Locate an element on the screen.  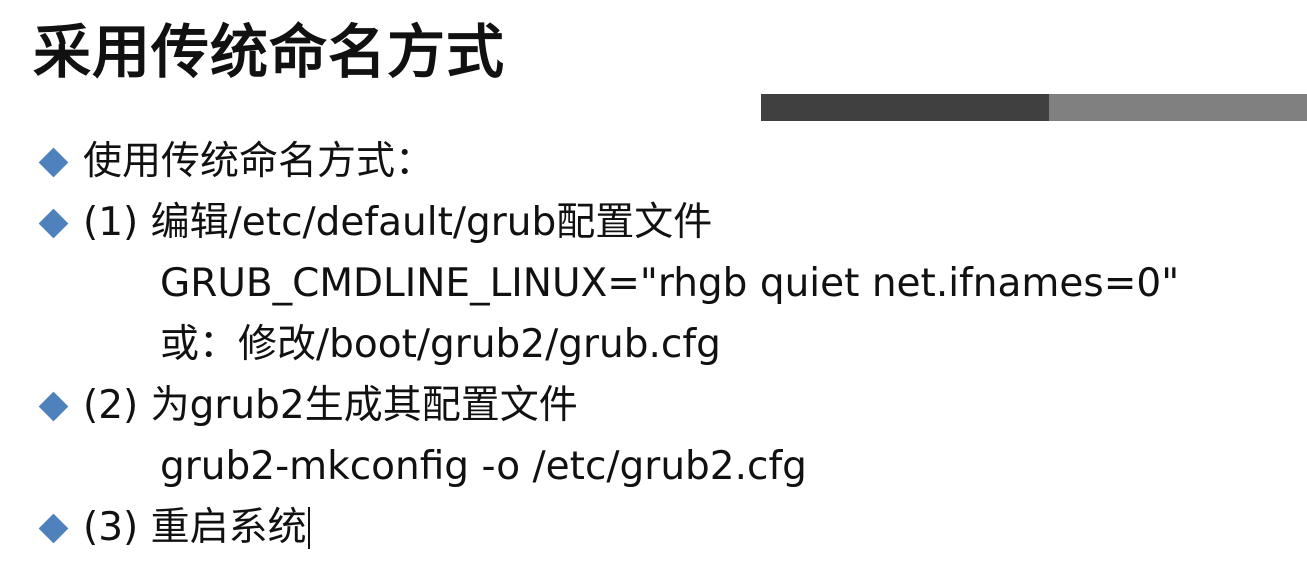
bullet-text: (1) 编辑/etc/default/grub配置文件 is located at coordinates (398, 222).